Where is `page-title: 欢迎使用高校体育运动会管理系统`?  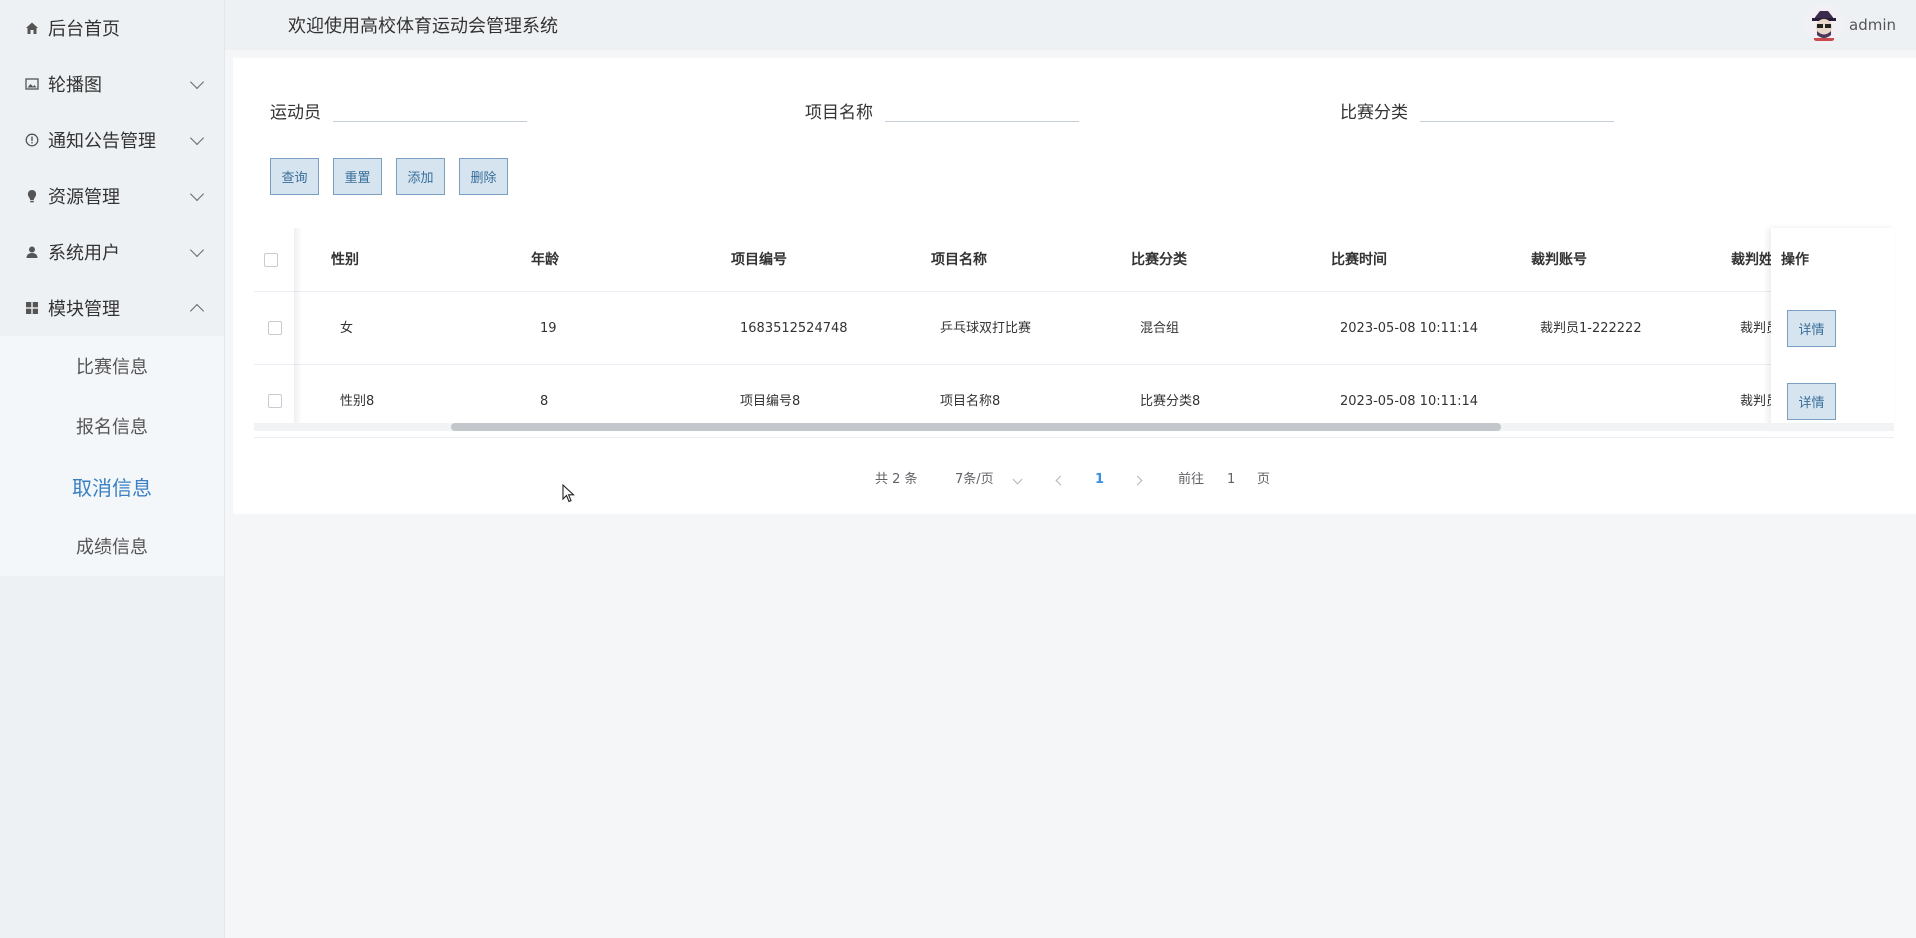
page-title: 欢迎使用高校体育运动会管理系统 is located at coordinates (423, 26).